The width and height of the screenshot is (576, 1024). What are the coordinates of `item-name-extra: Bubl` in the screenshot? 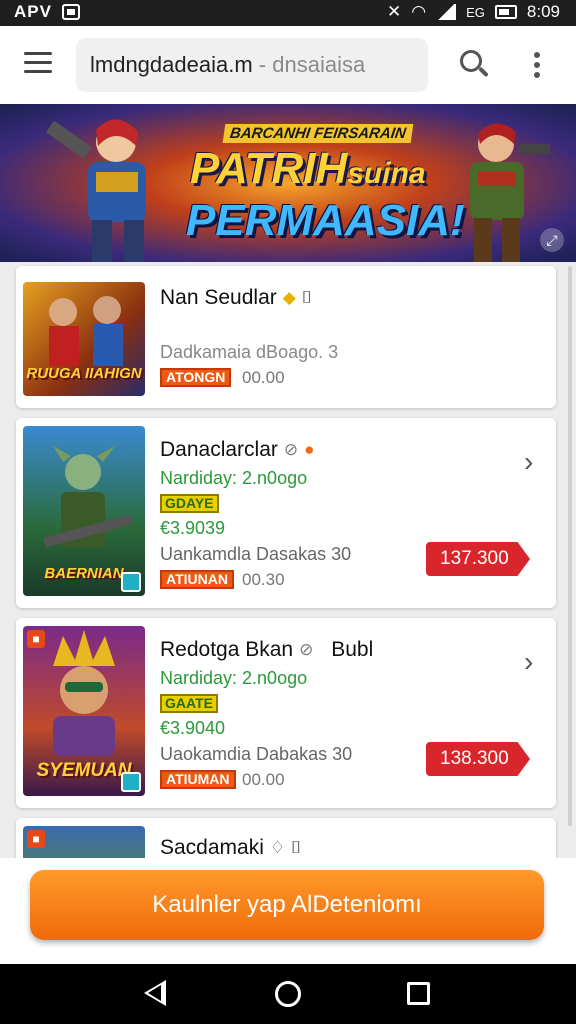 It's located at (352, 649).